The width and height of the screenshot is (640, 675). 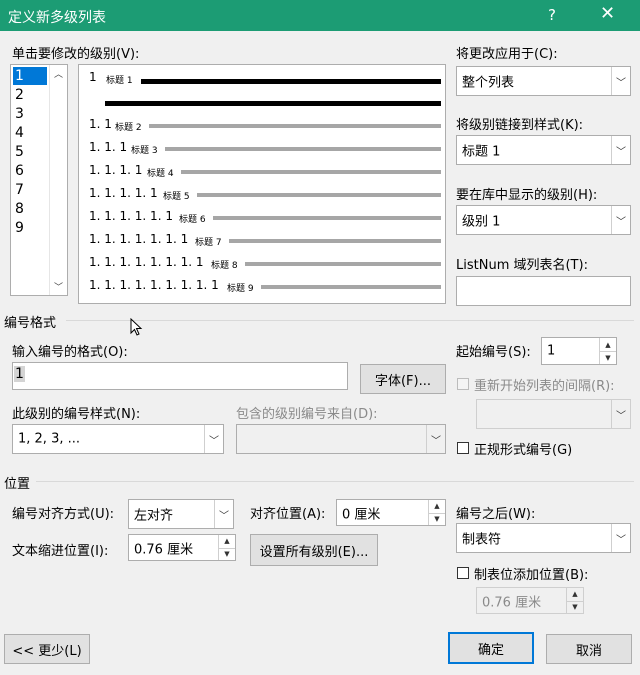 What do you see at coordinates (29, 152) in the screenshot?
I see `level-item: 5` at bounding box center [29, 152].